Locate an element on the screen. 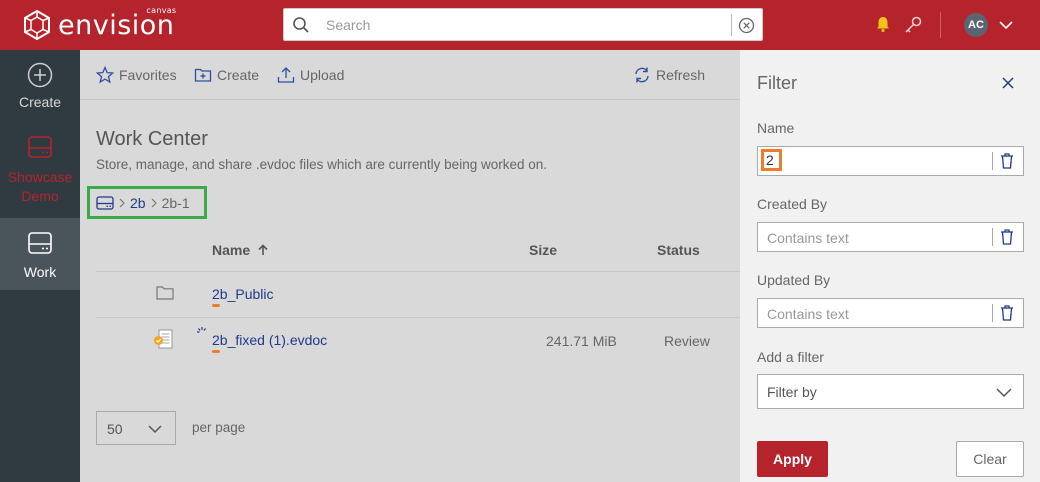 Image resolution: width=1040 pixels, height=482 pixels. row-size: 241.71 MiB is located at coordinates (581, 341).